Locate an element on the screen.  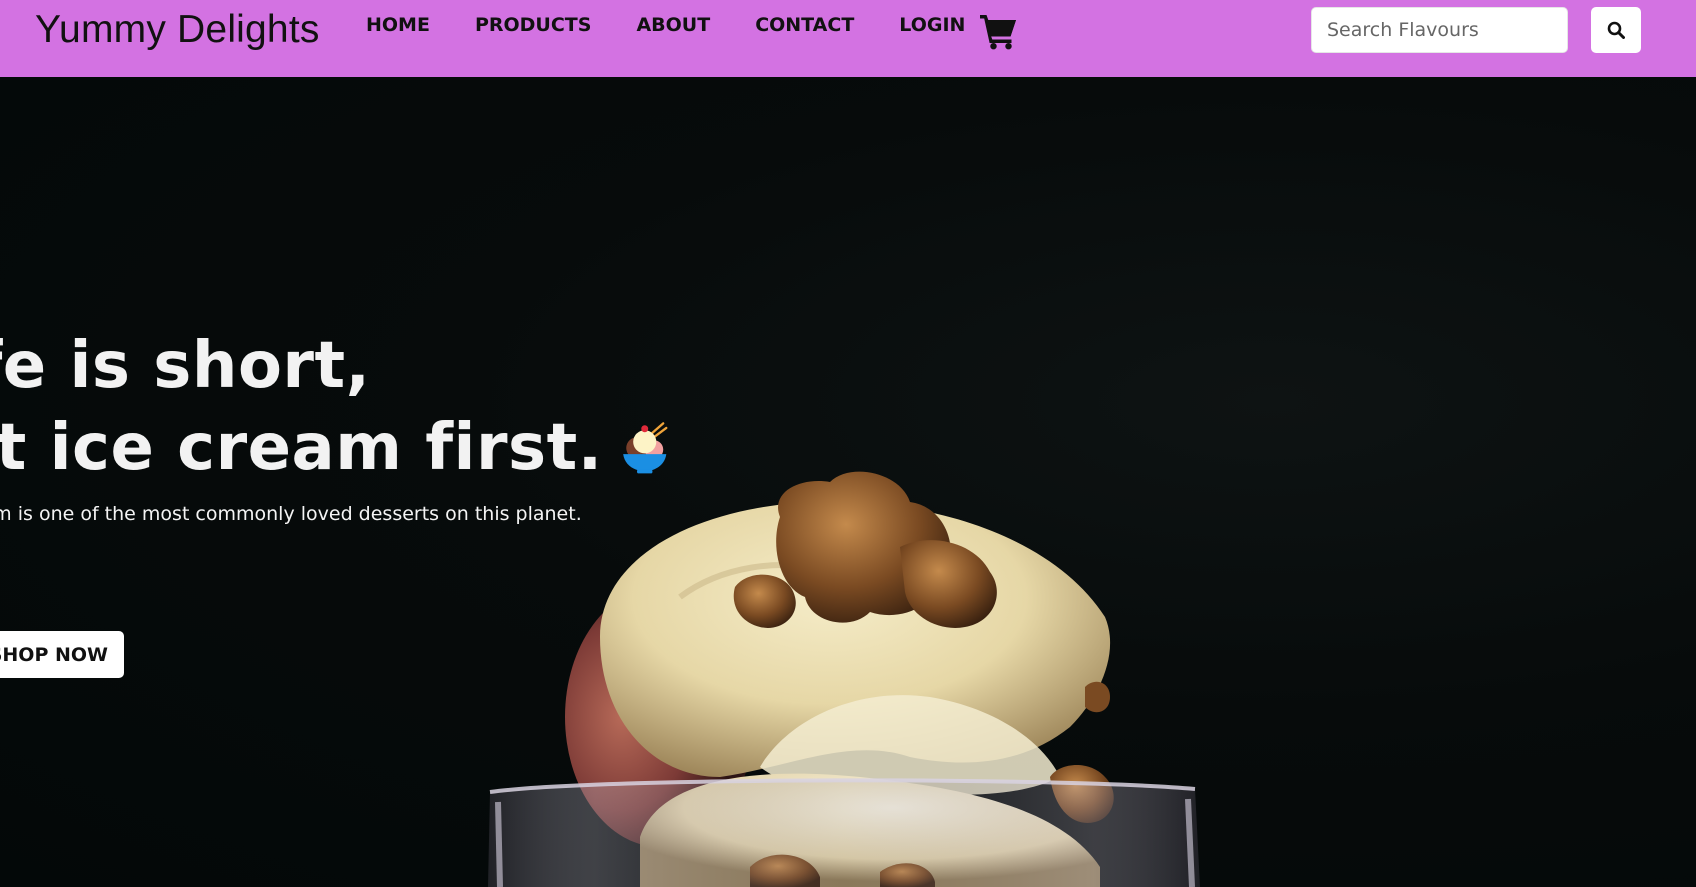
sundae-icon is located at coordinates (644, 448).